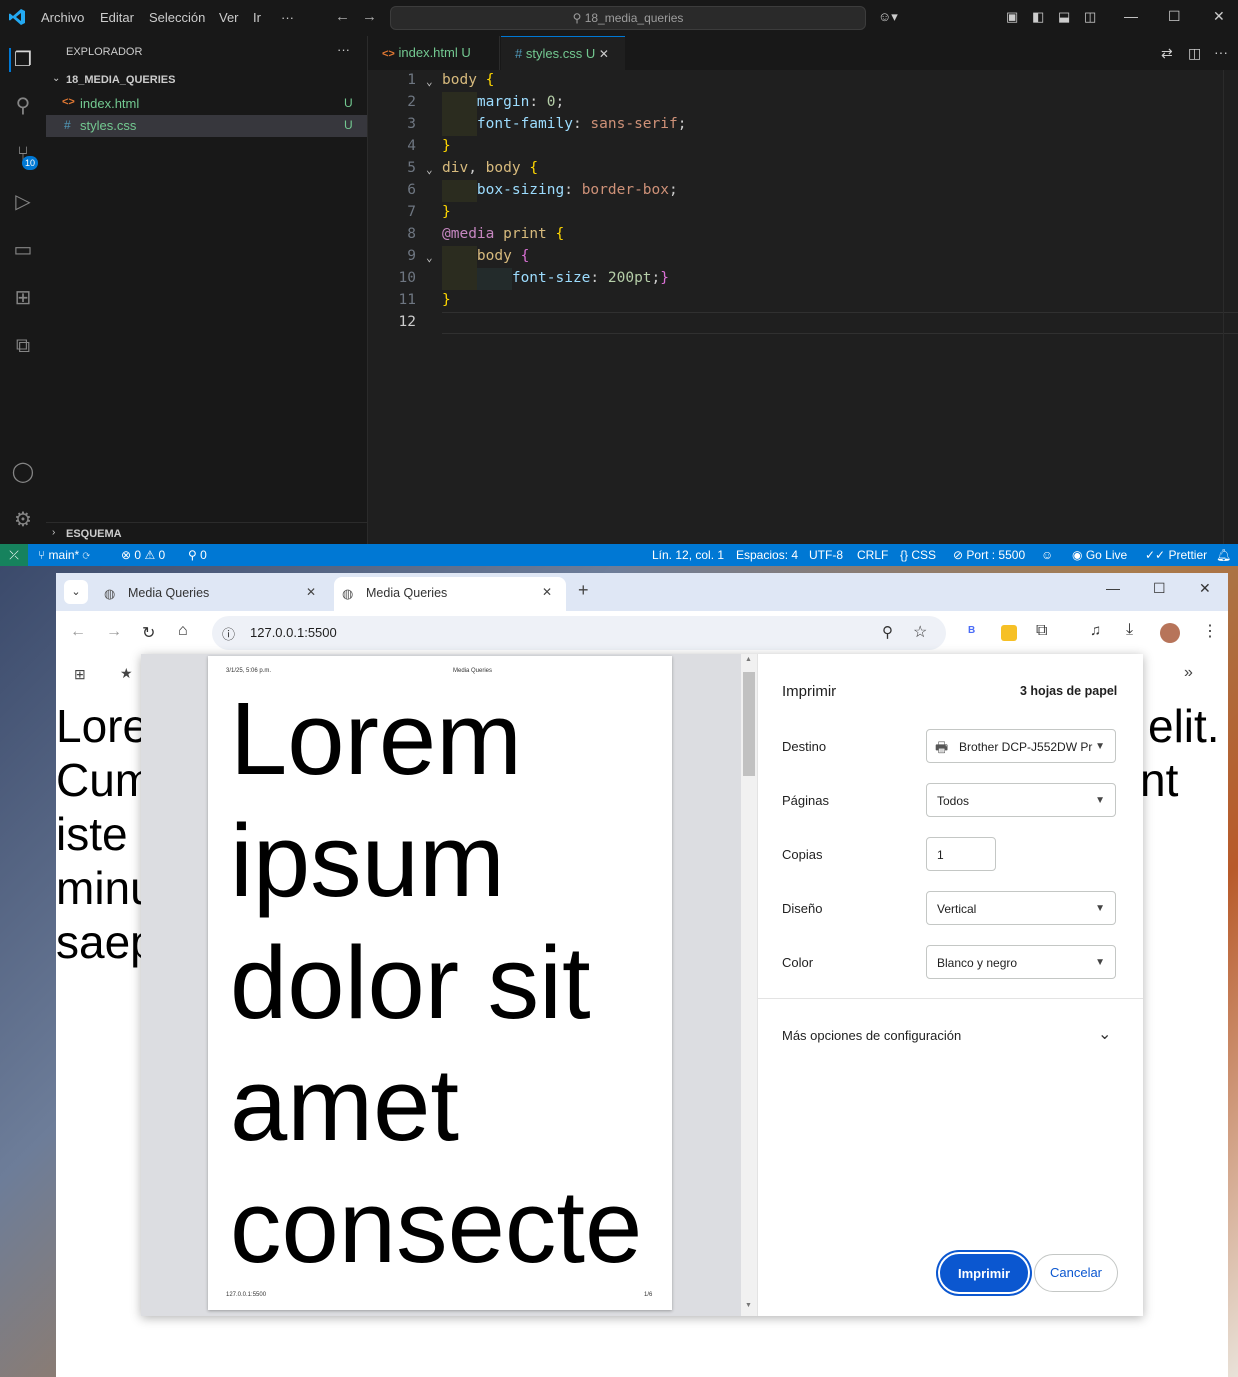 The width and height of the screenshot is (1238, 1377). I want to click on cancel-button: Cancelar, so click(1076, 1273).